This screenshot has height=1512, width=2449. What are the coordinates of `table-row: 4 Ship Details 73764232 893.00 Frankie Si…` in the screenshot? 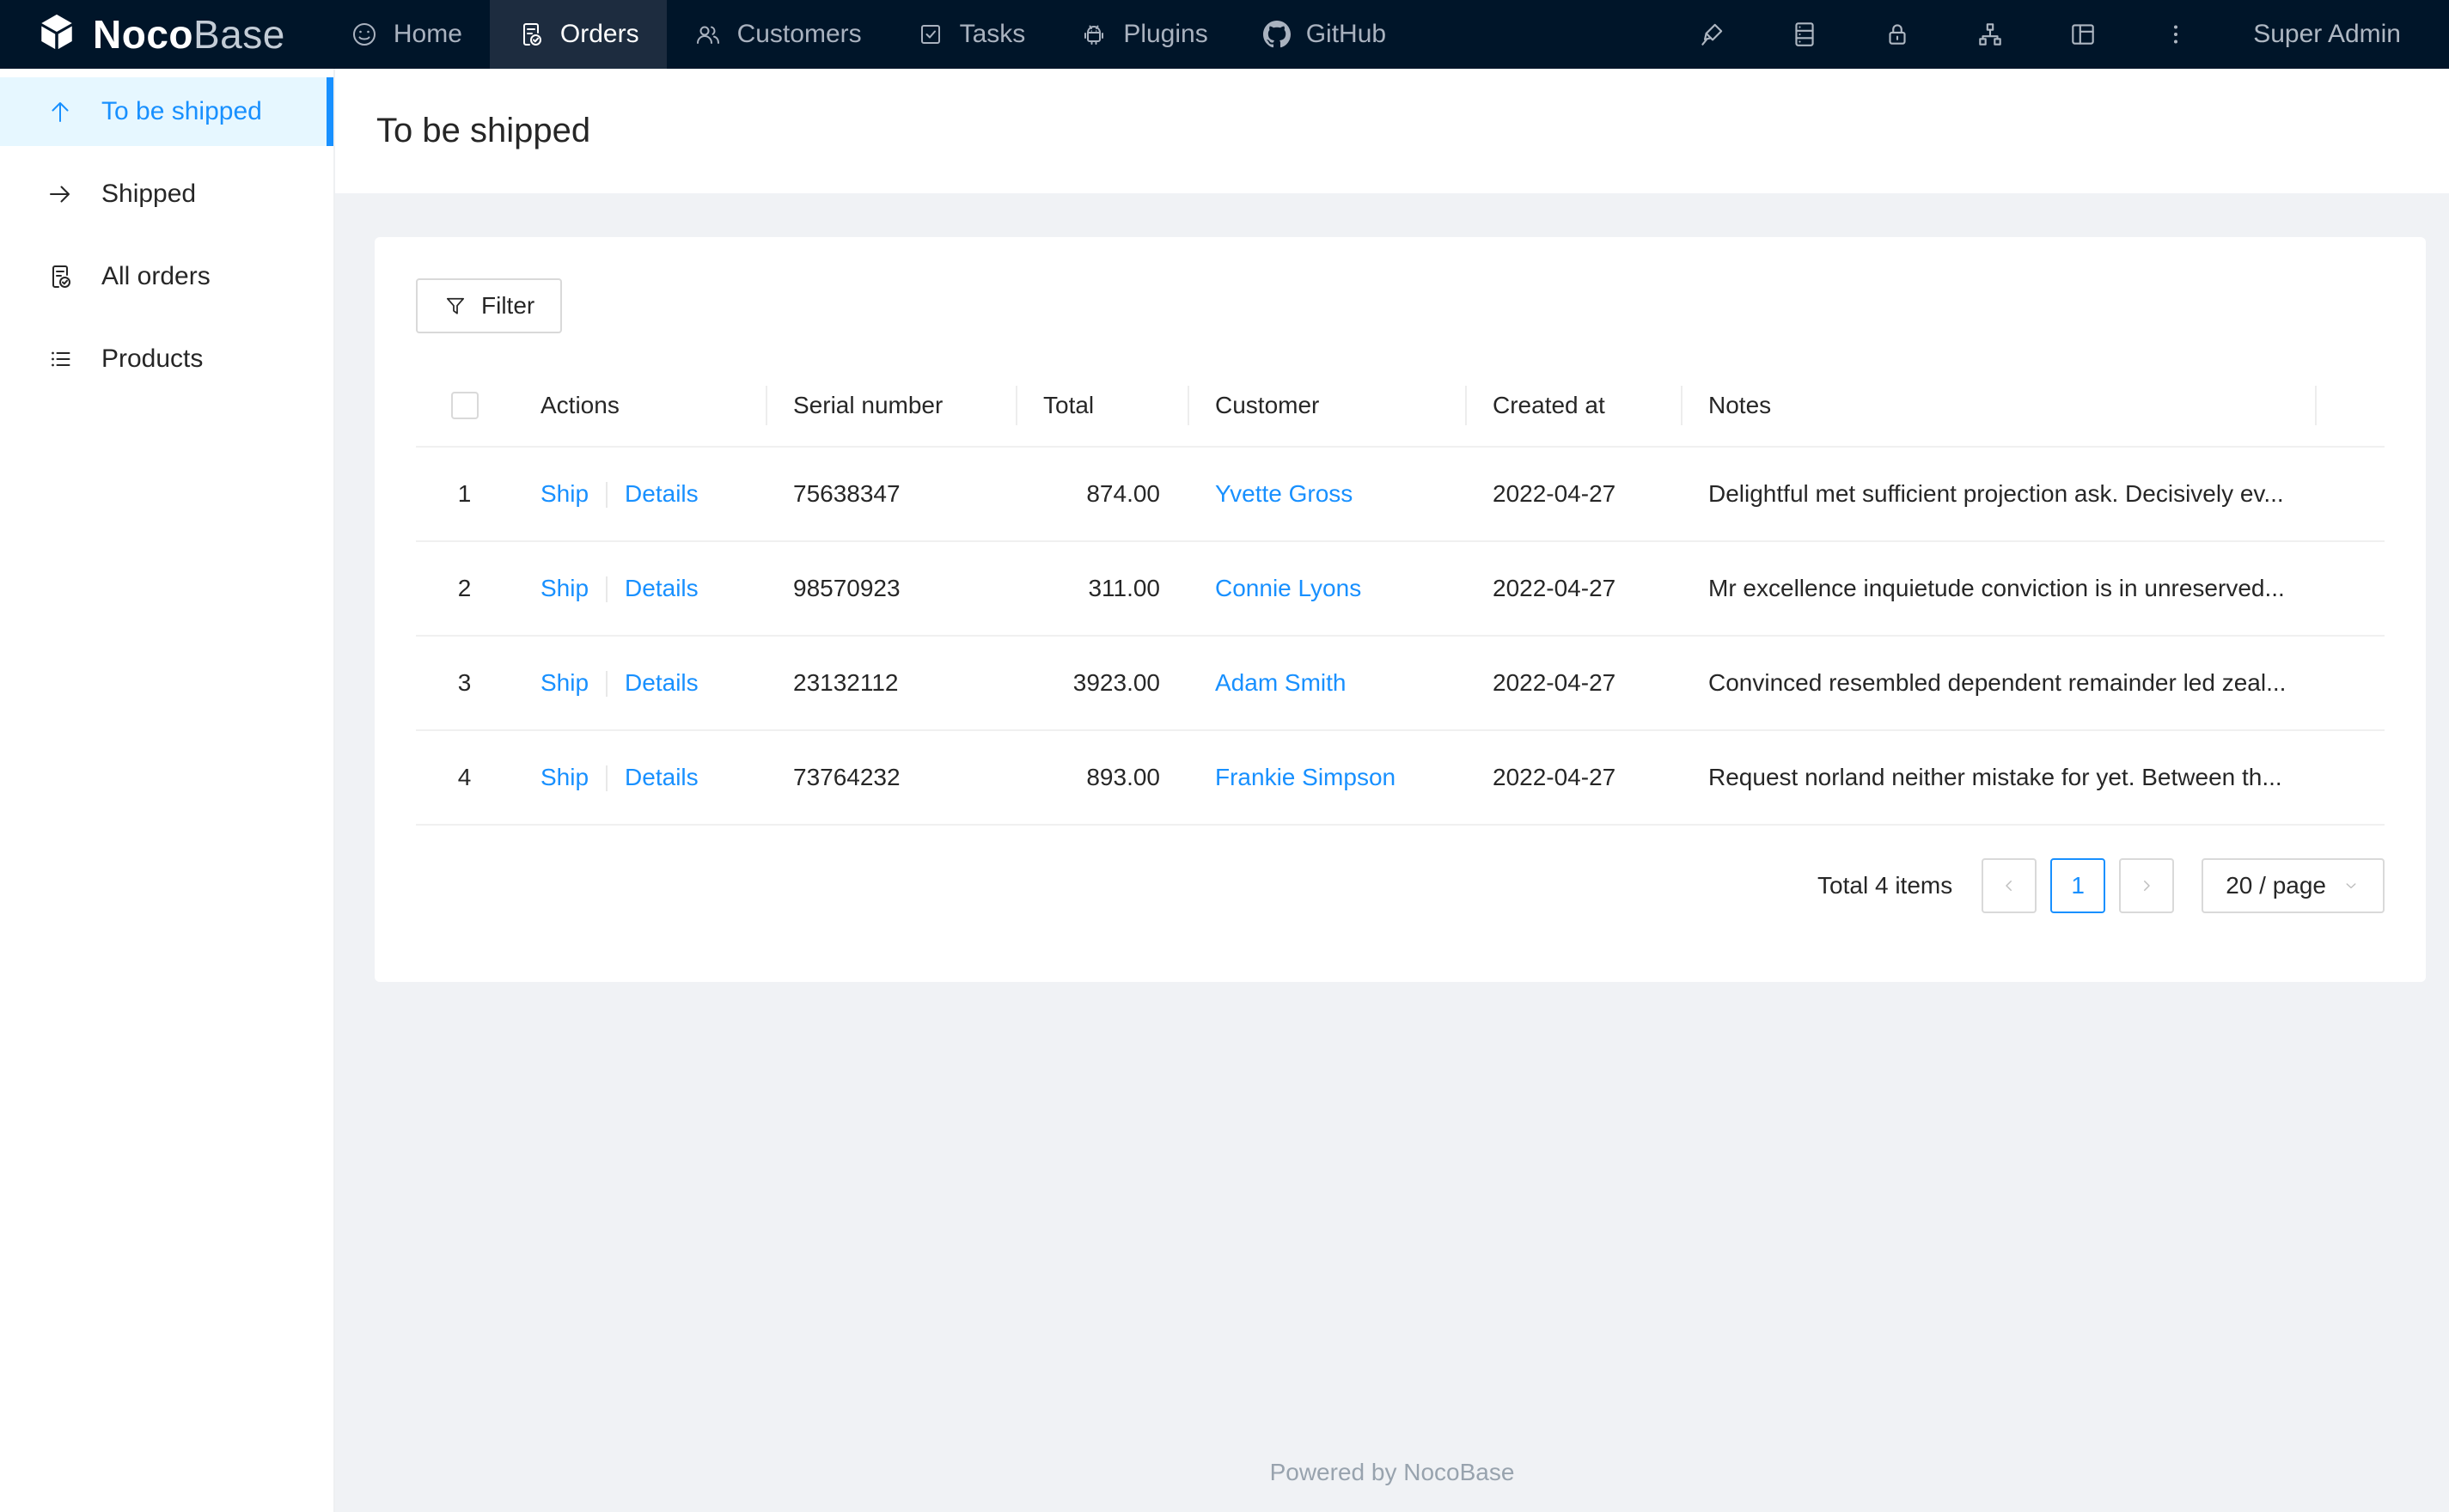 It's located at (1400, 778).